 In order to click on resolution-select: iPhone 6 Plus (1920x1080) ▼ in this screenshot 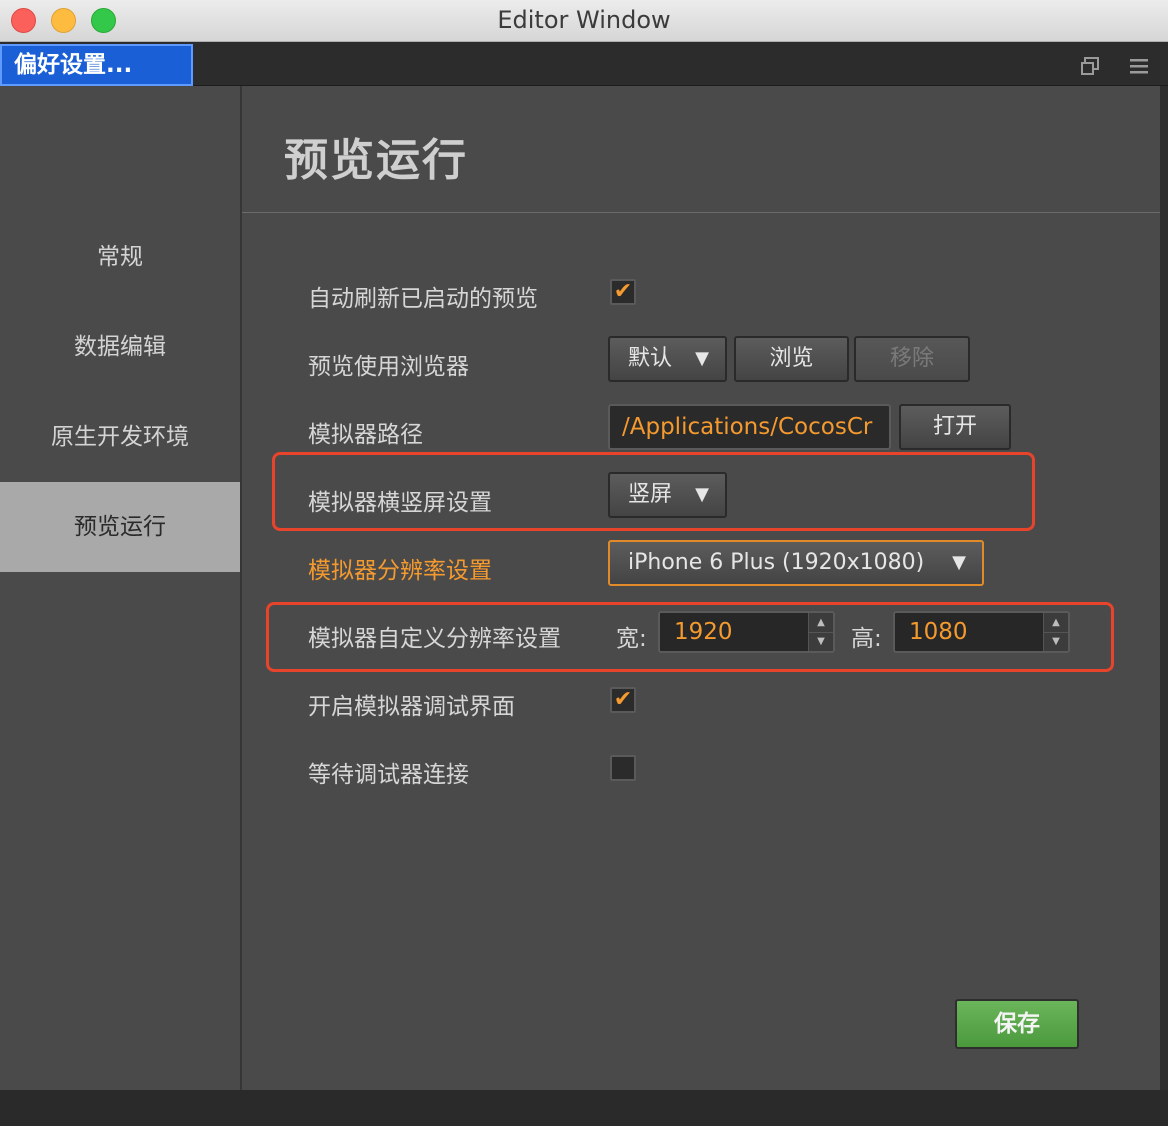, I will do `click(796, 563)`.